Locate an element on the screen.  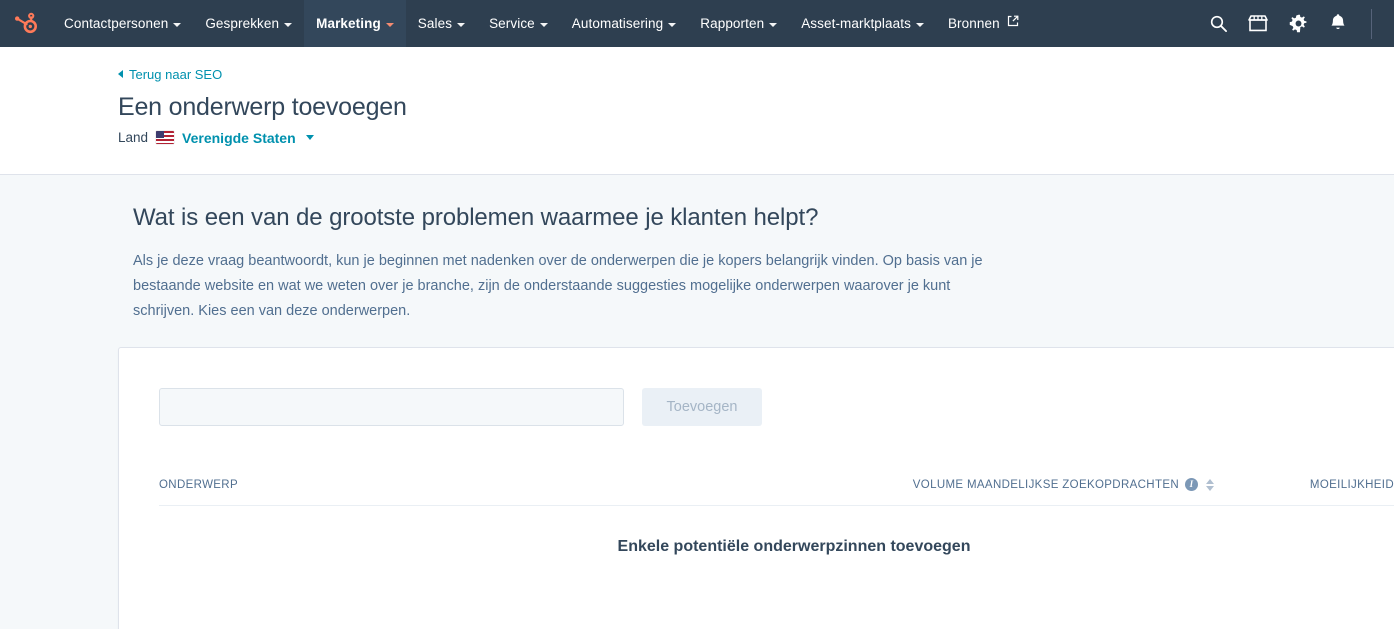
back-to-seo-link: Terug naar SEO is located at coordinates (170, 74).